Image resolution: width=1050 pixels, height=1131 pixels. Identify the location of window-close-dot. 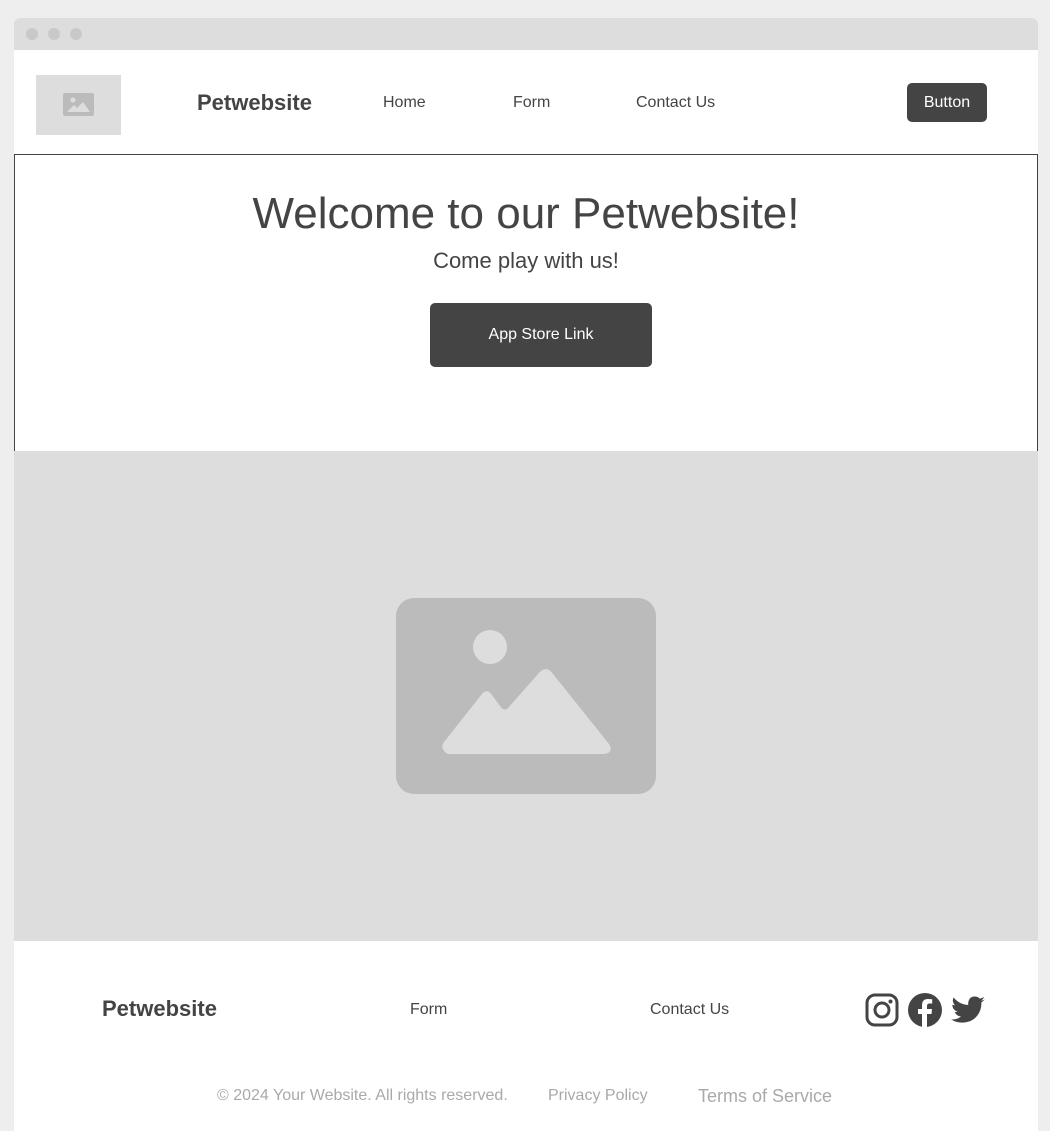
(32, 34).